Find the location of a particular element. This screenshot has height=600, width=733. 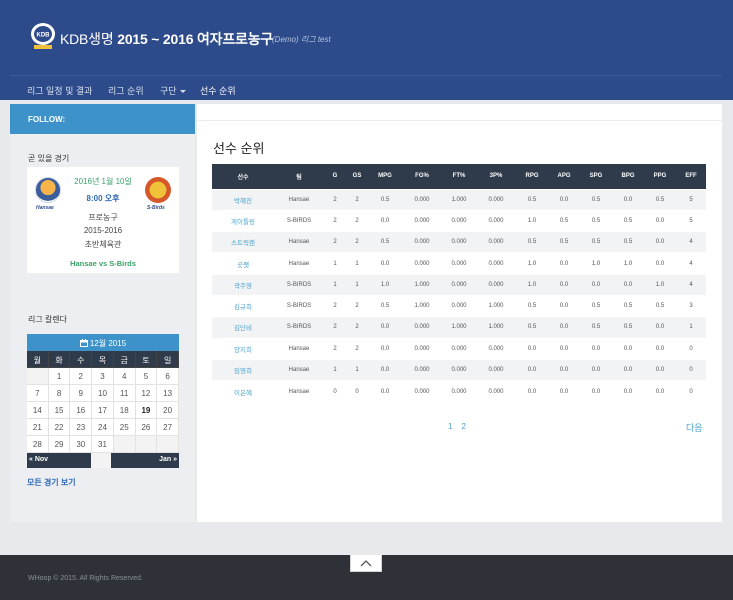

stat-cell: 1 is located at coordinates (357, 263).